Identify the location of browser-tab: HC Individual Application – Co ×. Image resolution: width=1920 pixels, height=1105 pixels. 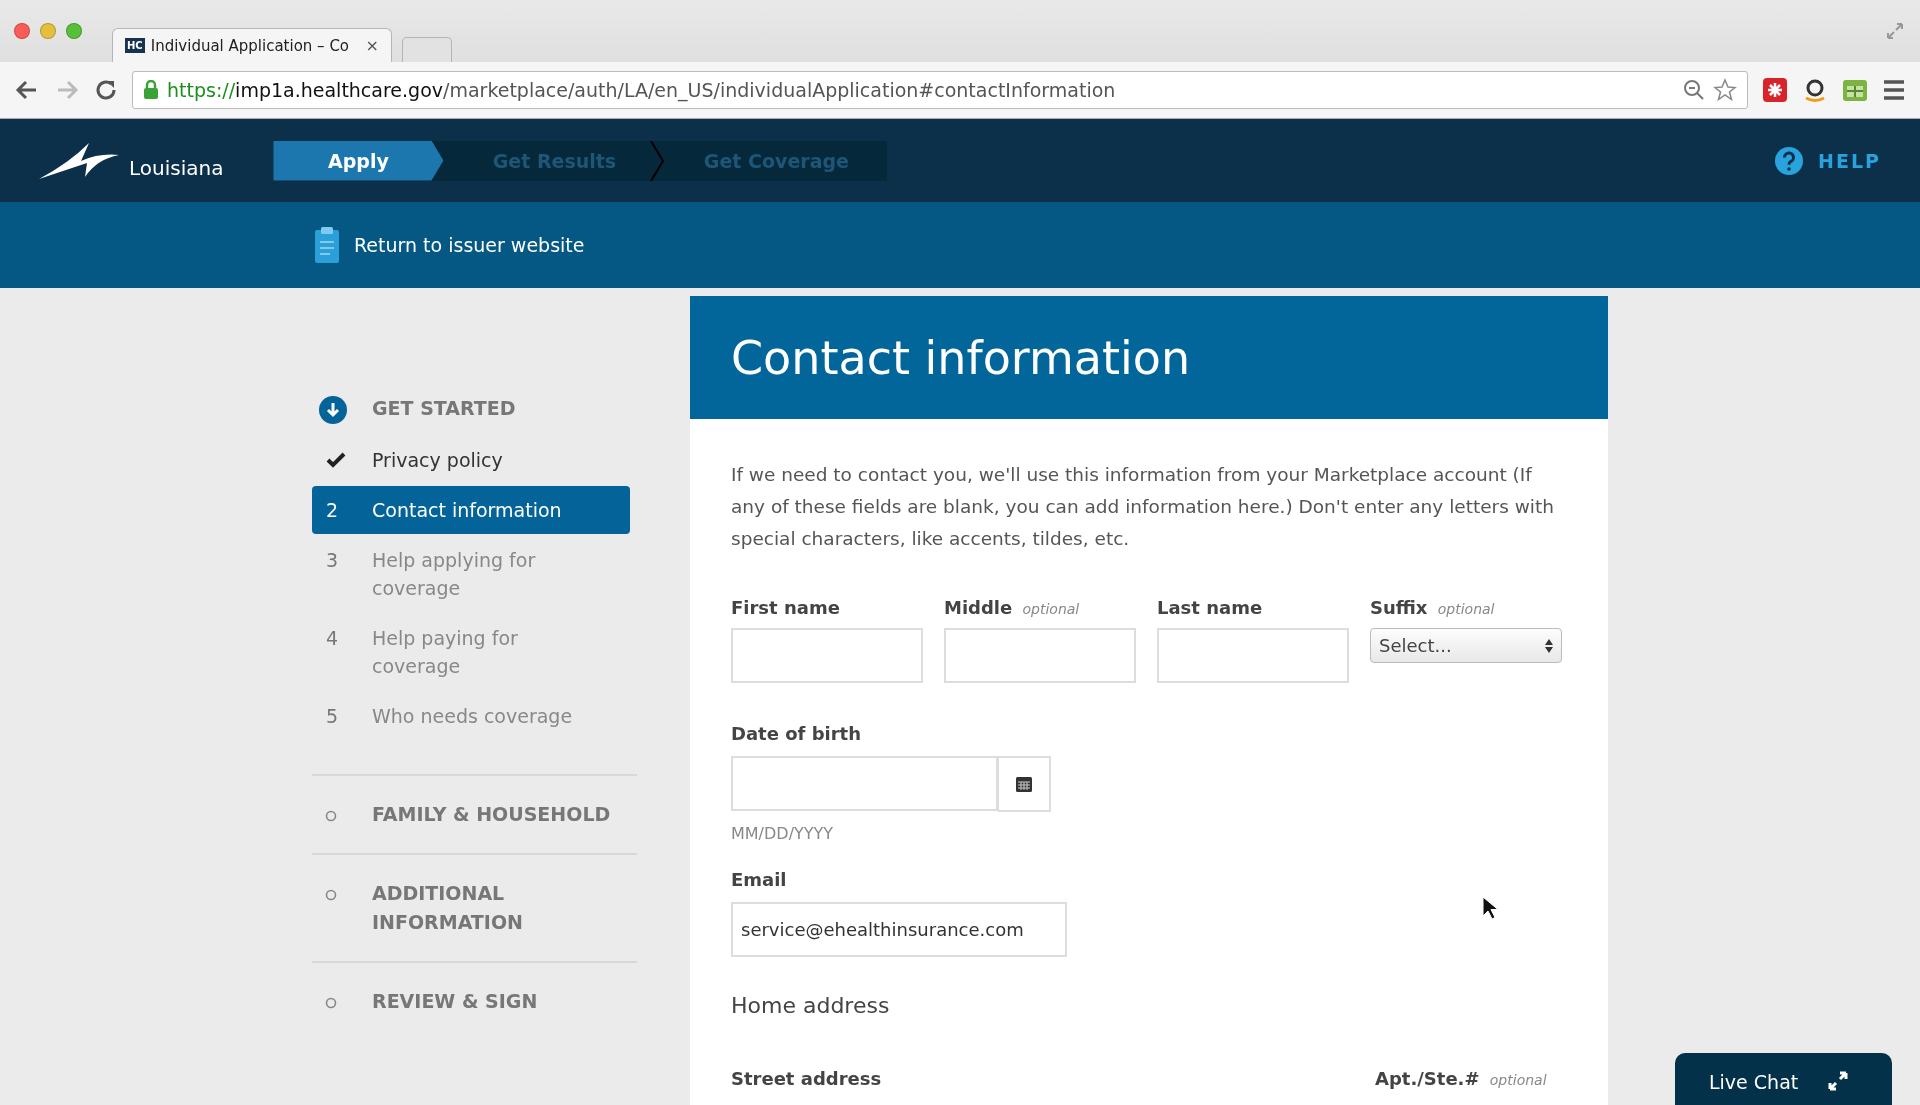
(252, 45).